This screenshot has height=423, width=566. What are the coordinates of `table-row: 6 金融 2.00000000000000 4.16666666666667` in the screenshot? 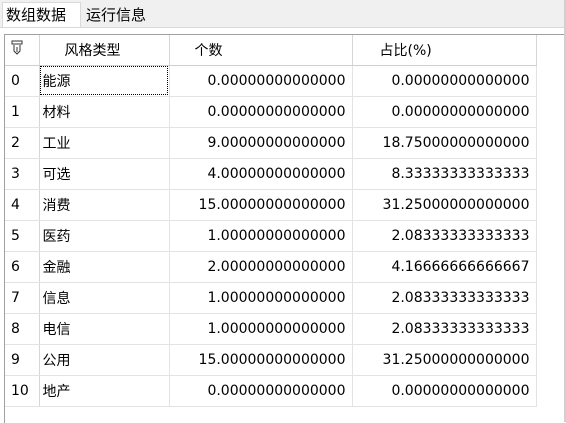 It's located at (271, 267).